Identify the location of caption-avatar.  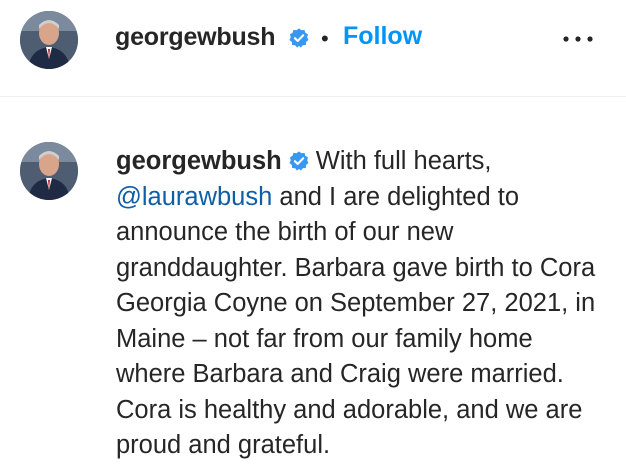
(49, 171).